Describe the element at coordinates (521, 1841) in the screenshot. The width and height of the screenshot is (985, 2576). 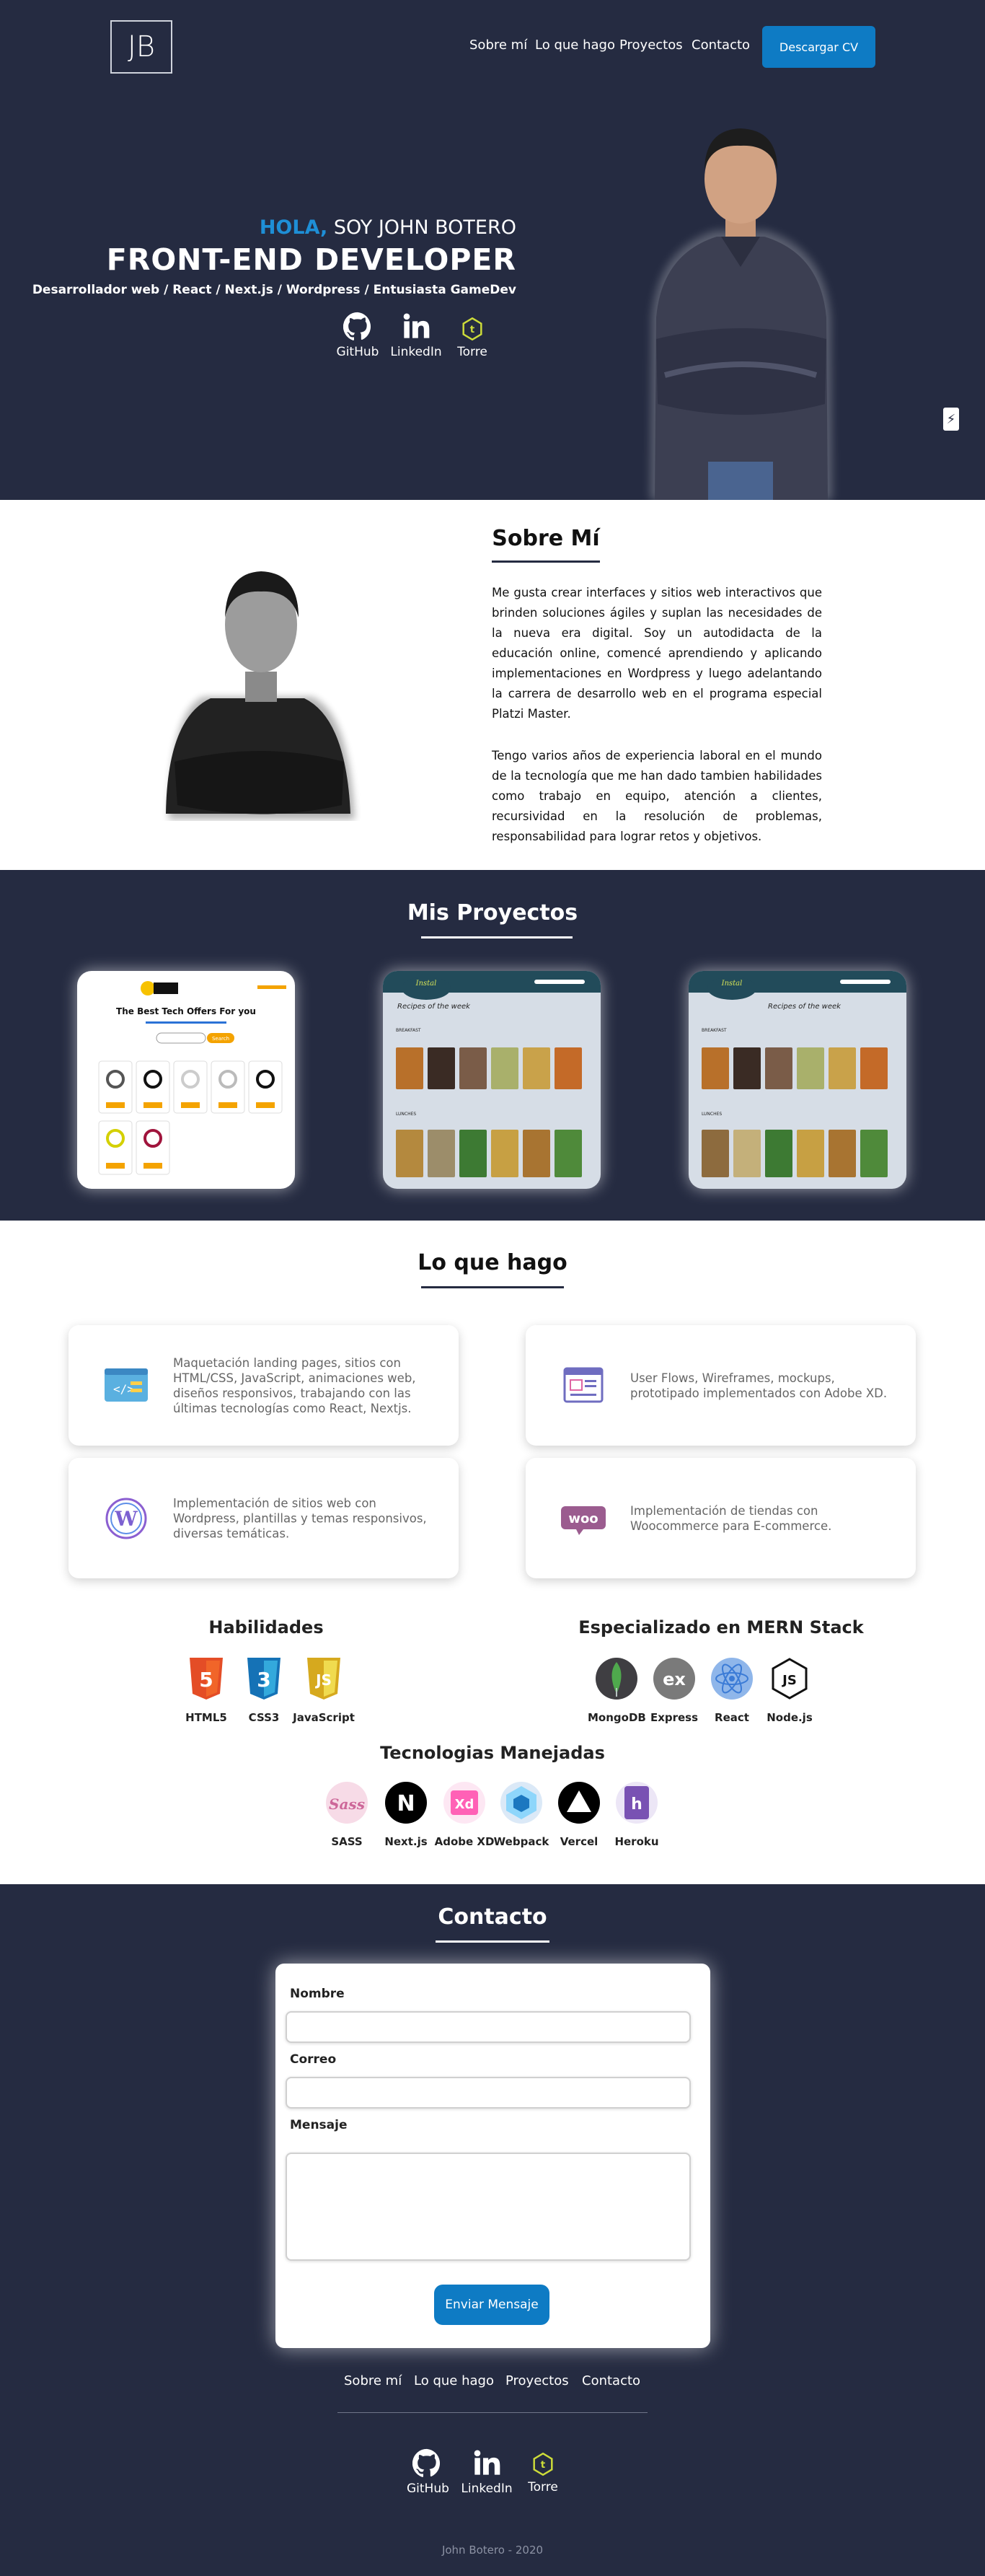
I see `tech-webpack-label: Webpack` at that location.